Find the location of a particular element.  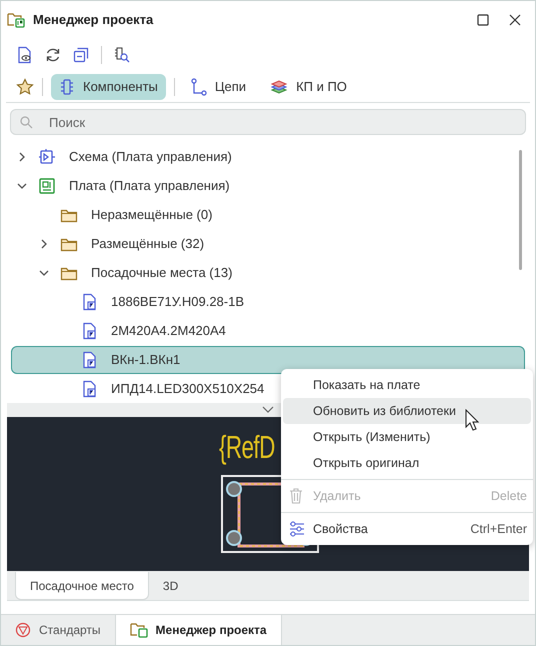

window-title: Менеджер проекта is located at coordinates (93, 20).